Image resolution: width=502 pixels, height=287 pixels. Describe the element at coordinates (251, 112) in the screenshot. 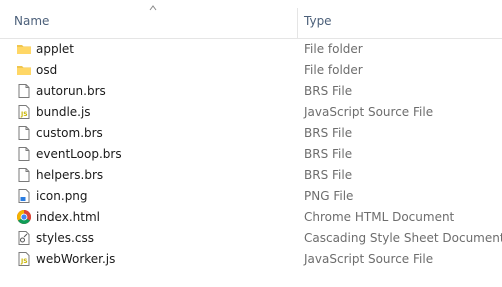

I see `file-row: JS bundle.js JavaScript Source File` at that location.